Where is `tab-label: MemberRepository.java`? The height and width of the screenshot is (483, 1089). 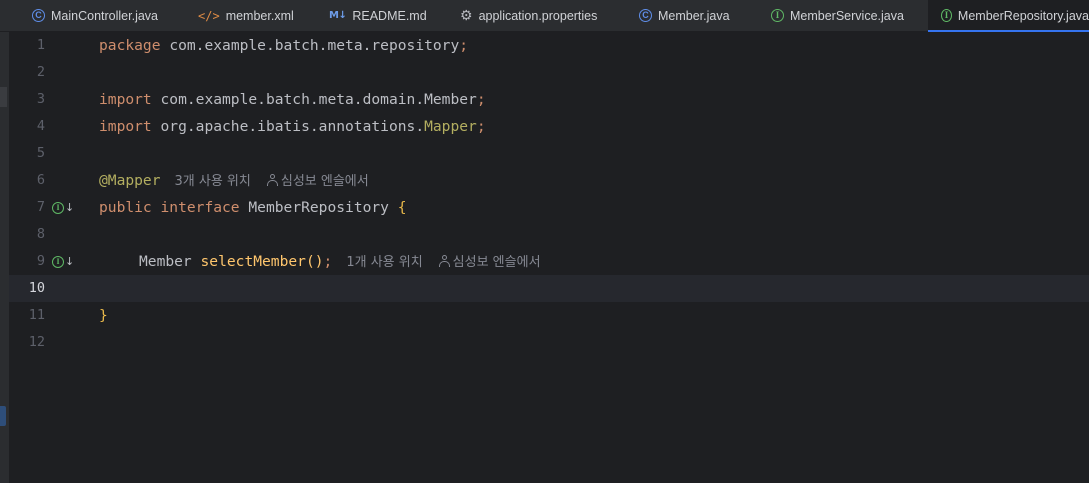 tab-label: MemberRepository.java is located at coordinates (1023, 15).